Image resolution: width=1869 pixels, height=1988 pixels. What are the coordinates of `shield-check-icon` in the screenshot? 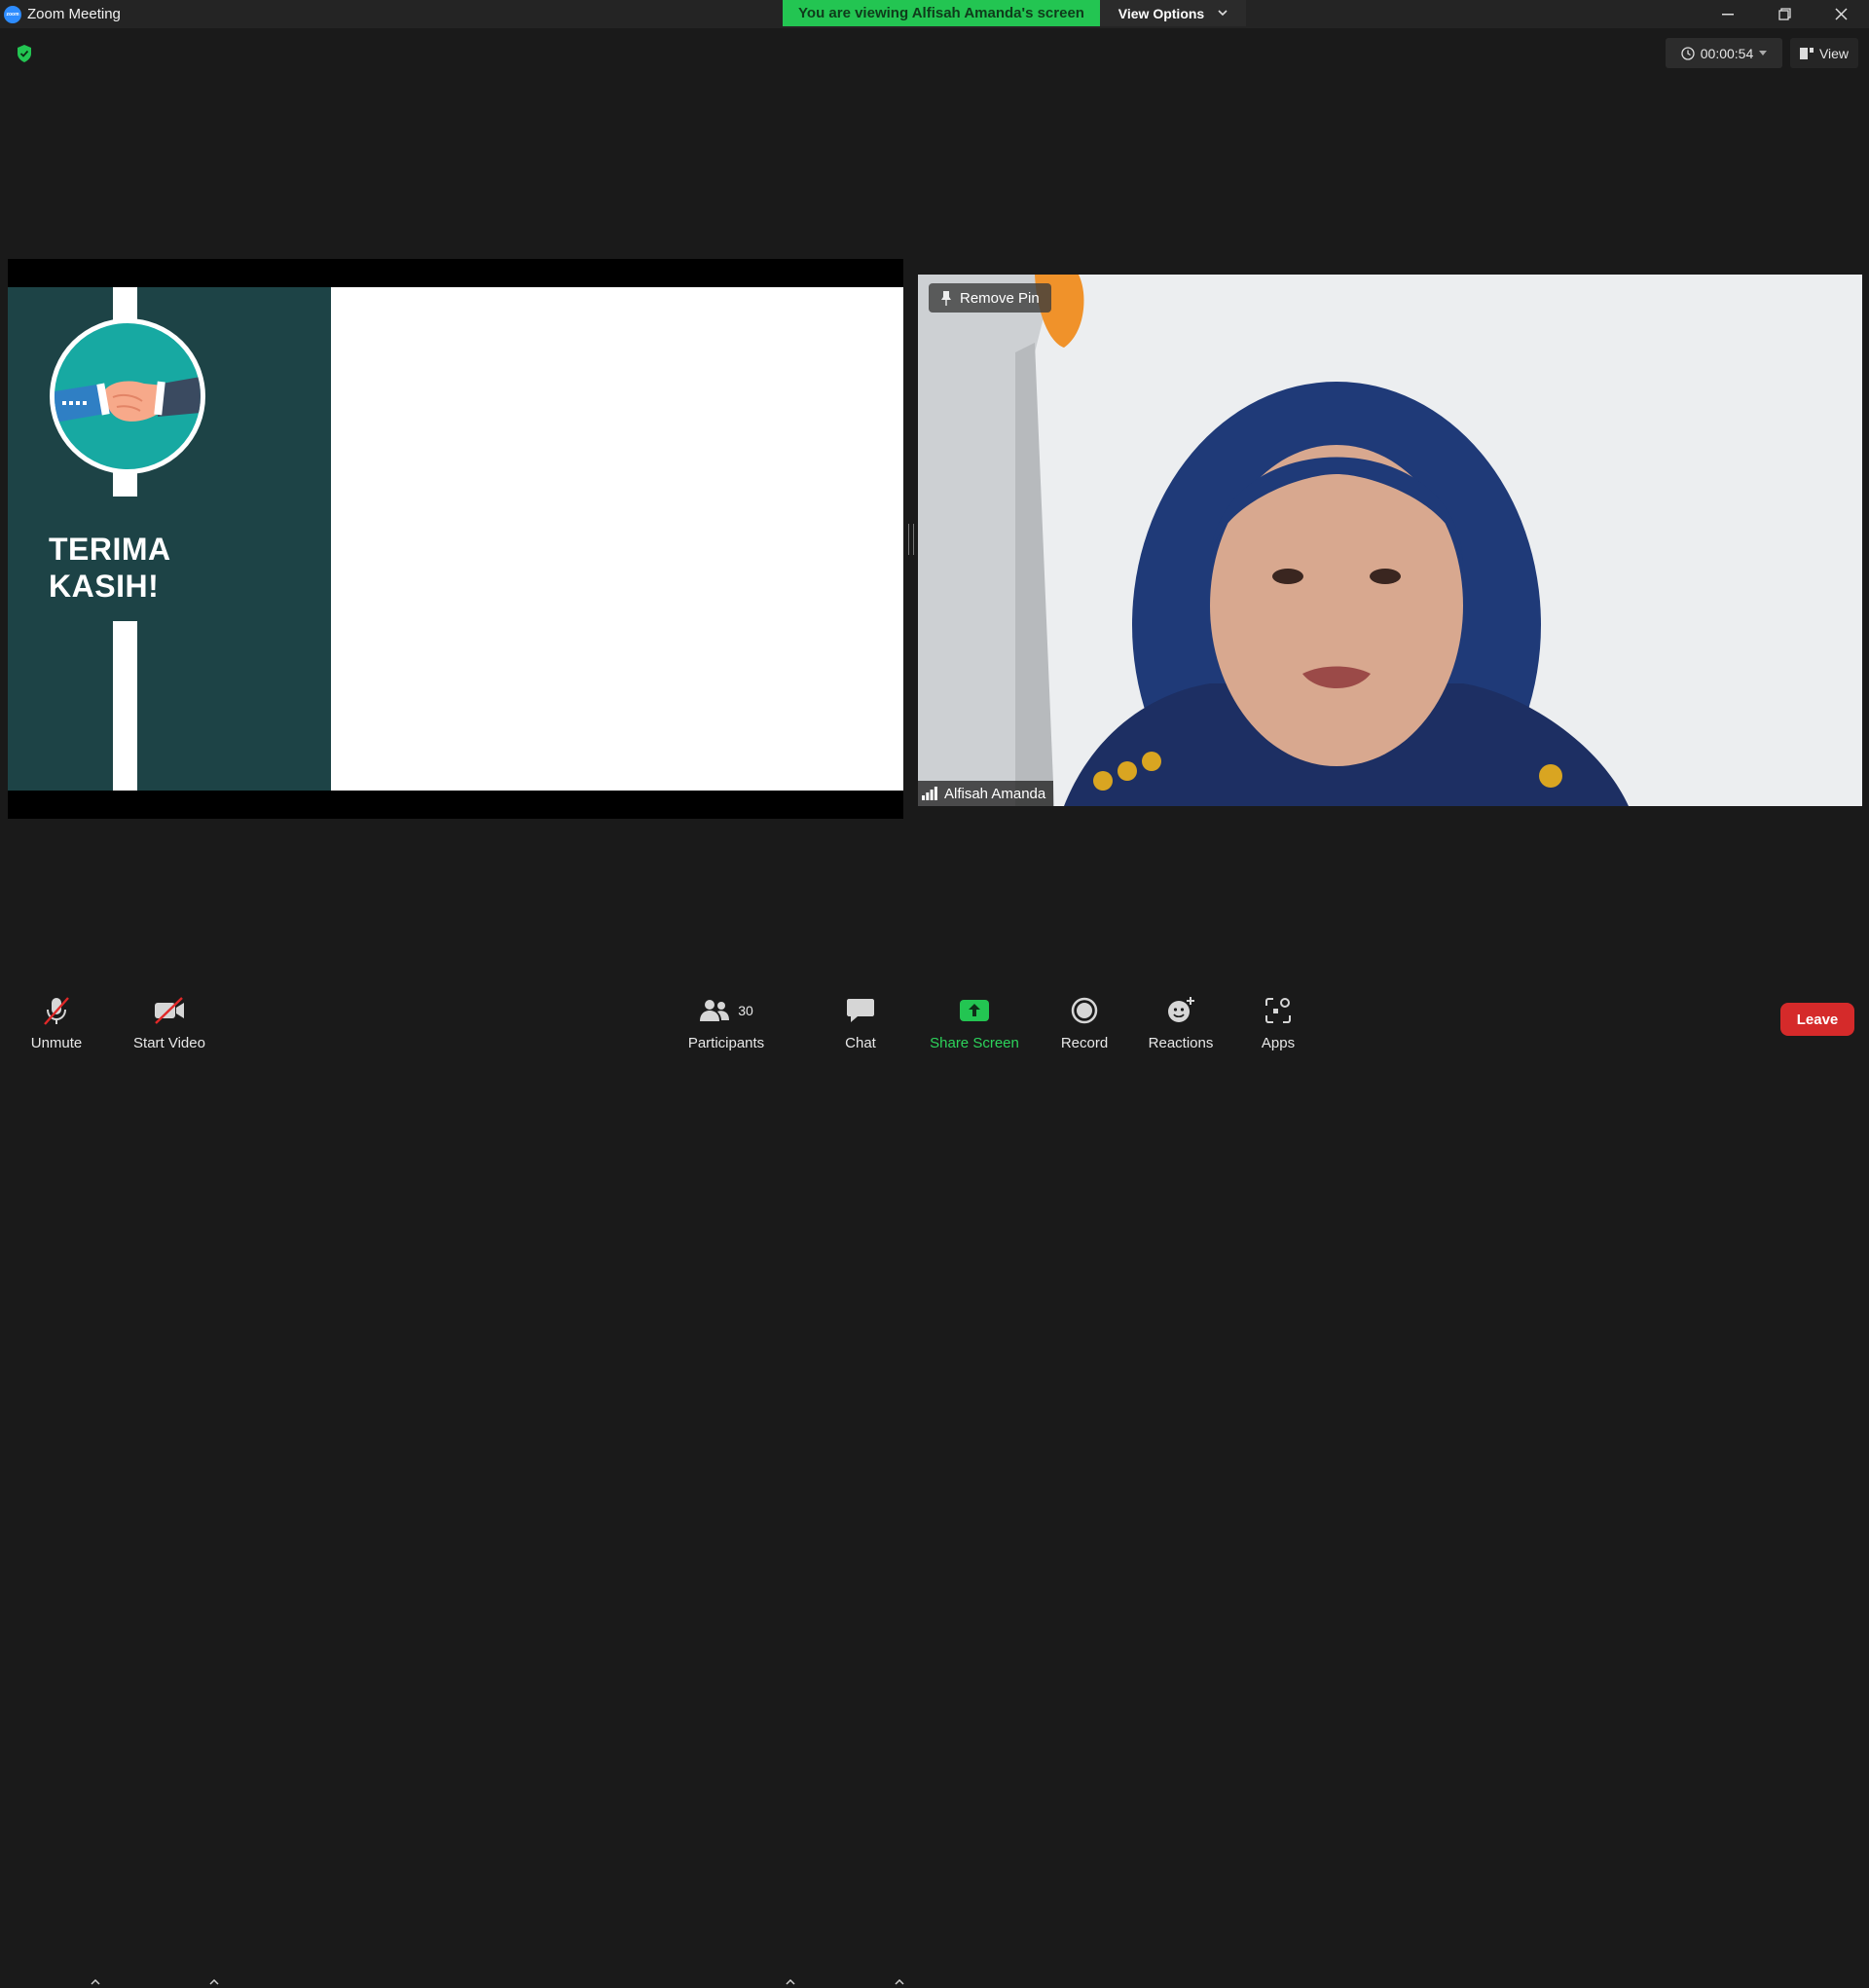 It's located at (24, 53).